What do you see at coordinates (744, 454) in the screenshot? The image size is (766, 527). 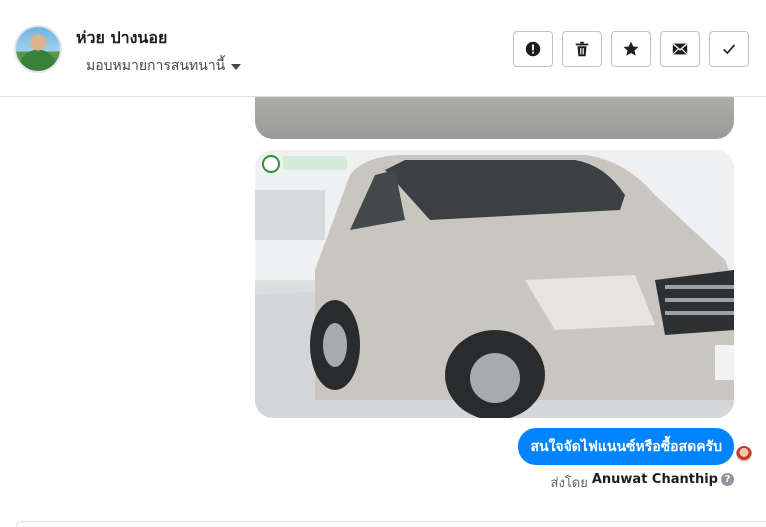 I see `seen-avatar` at bounding box center [744, 454].